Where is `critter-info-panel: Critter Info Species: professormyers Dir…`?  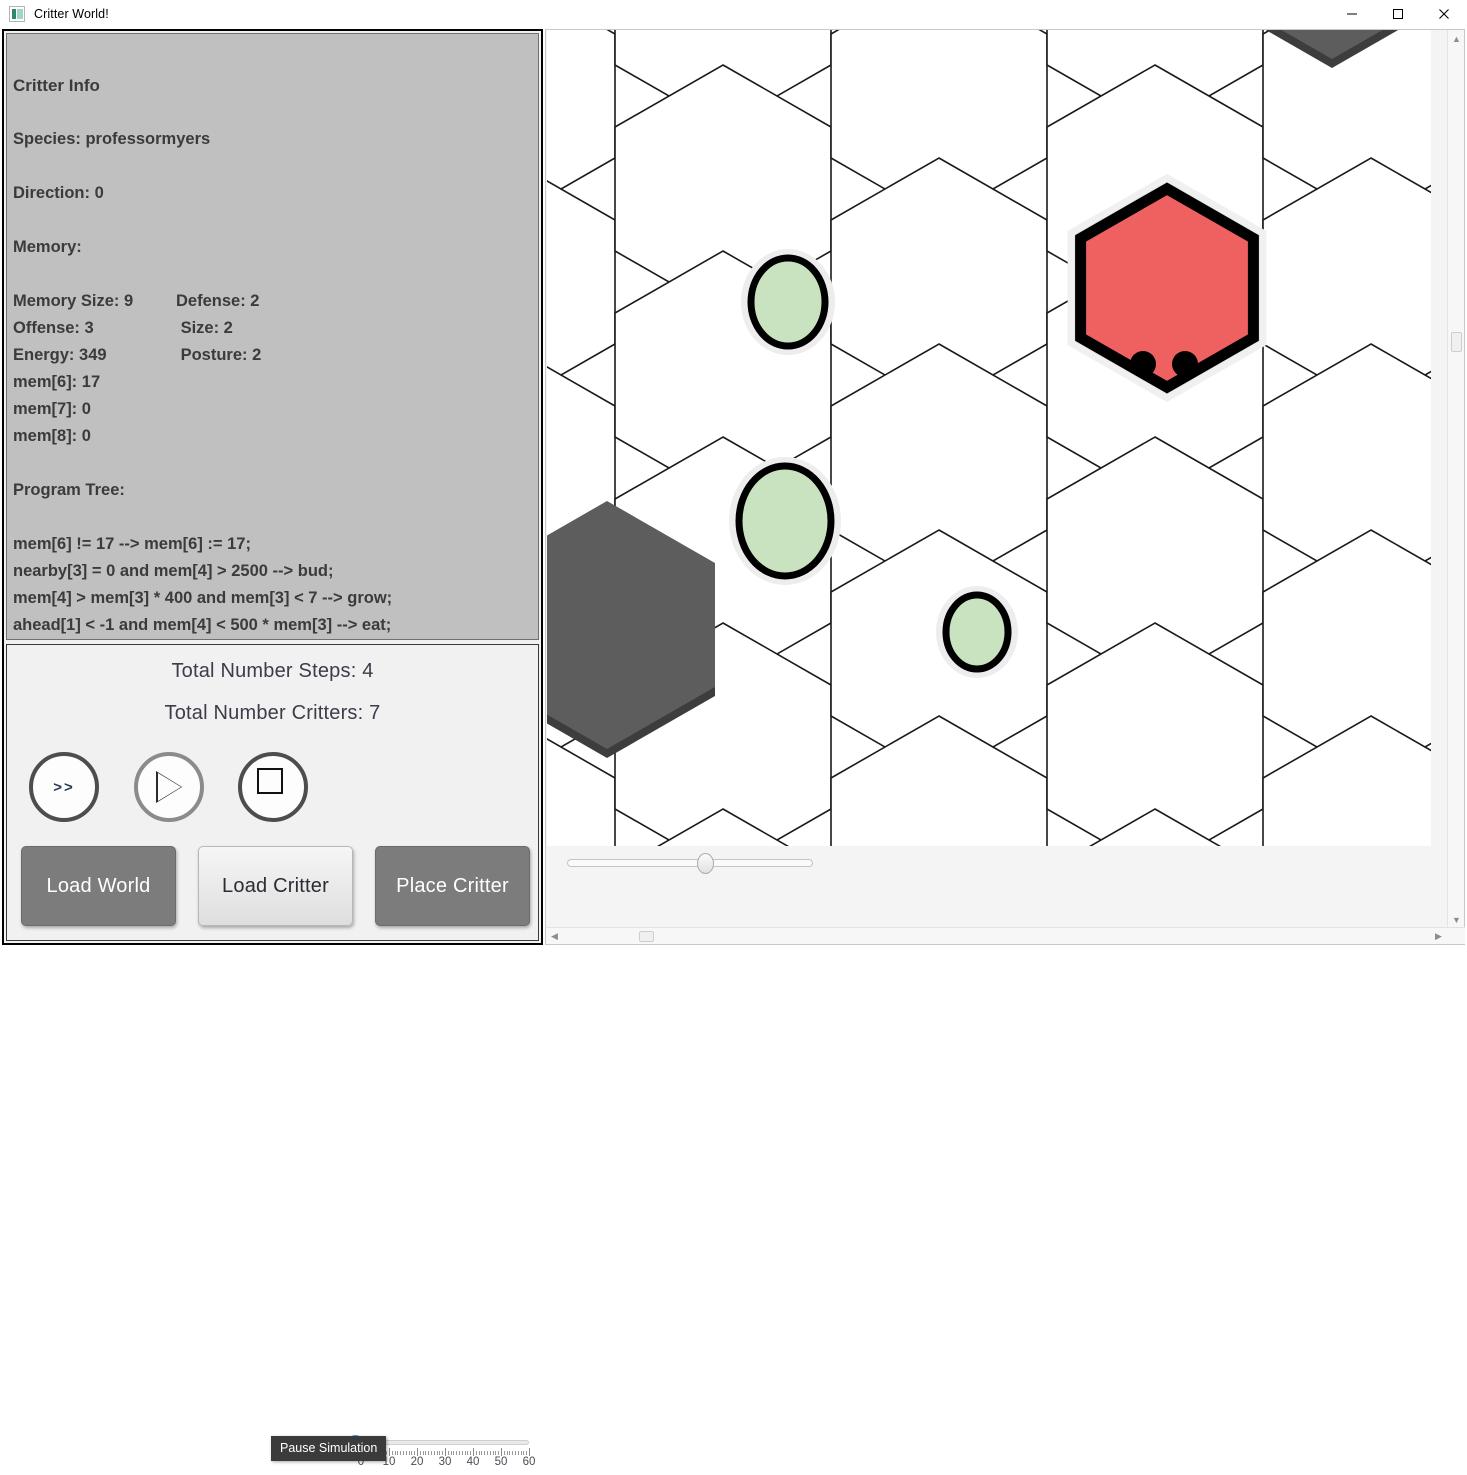
critter-info-panel: Critter Info Species: professormyers Dir… is located at coordinates (272, 336).